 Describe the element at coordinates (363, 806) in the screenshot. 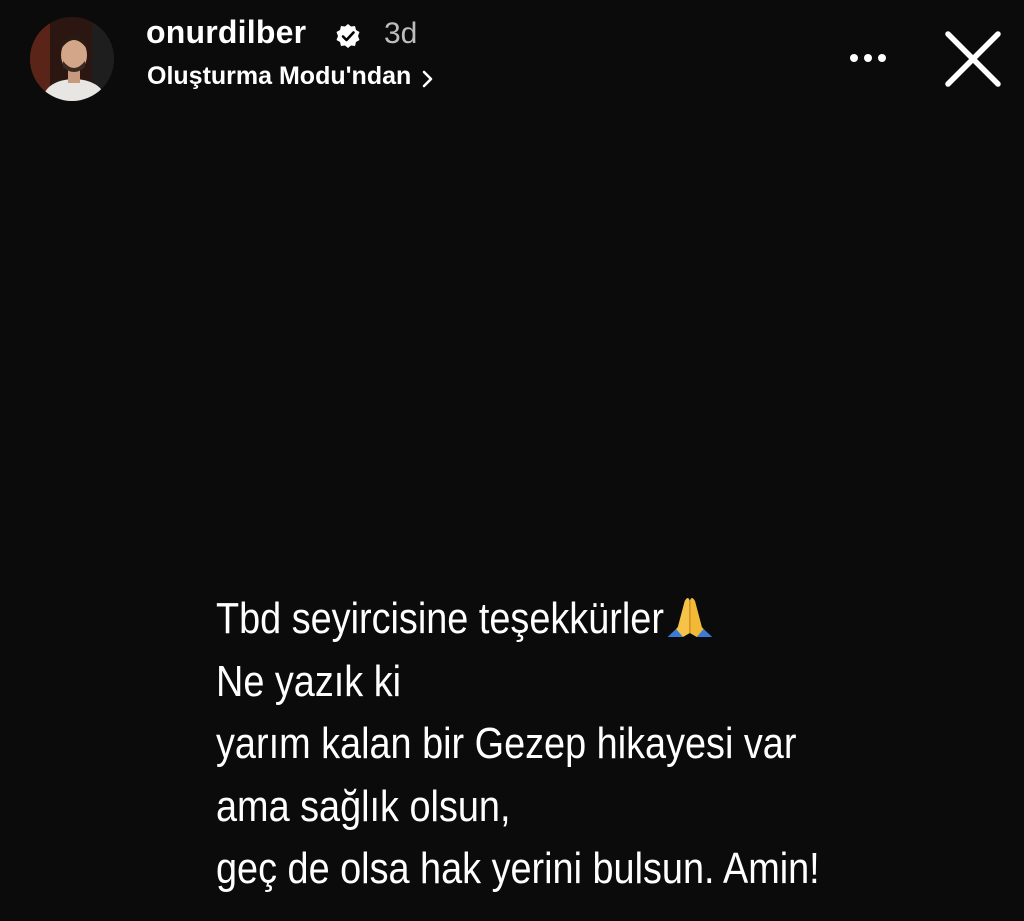

I see `story-text-line-4: ama sağlık olsun,` at that location.